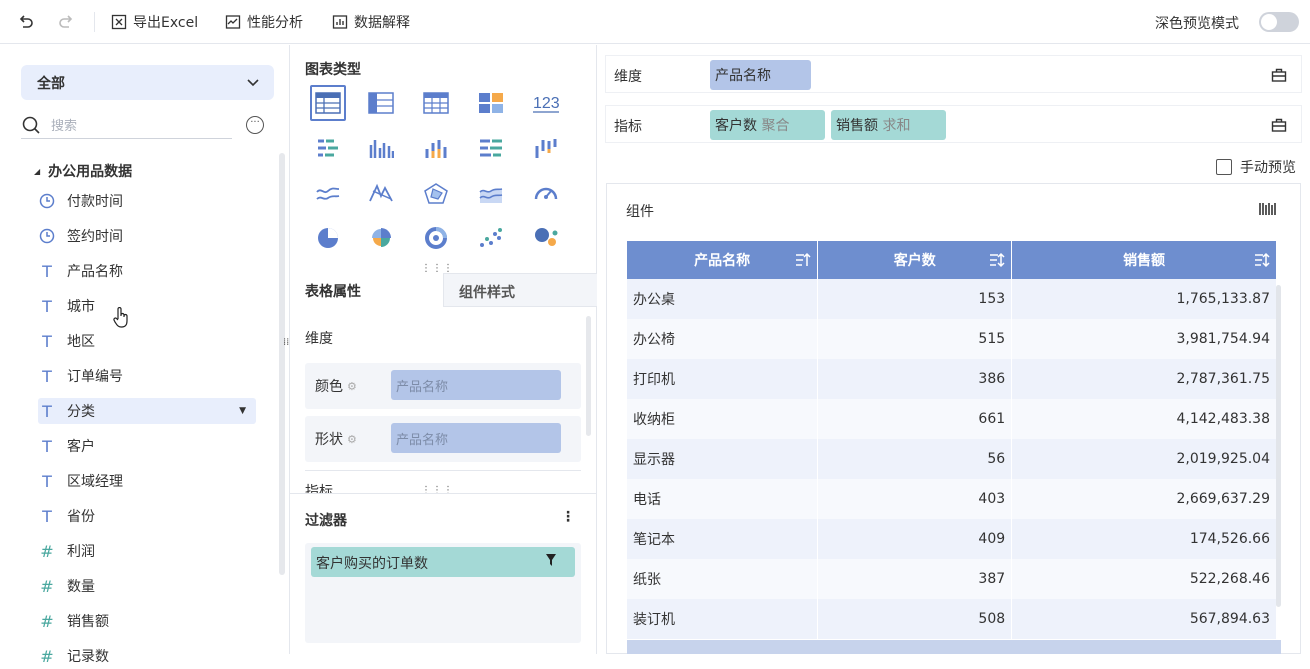 The width and height of the screenshot is (1310, 669). Describe the element at coordinates (1144, 260) in the screenshot. I see `table-header-cell: 销售额` at that location.